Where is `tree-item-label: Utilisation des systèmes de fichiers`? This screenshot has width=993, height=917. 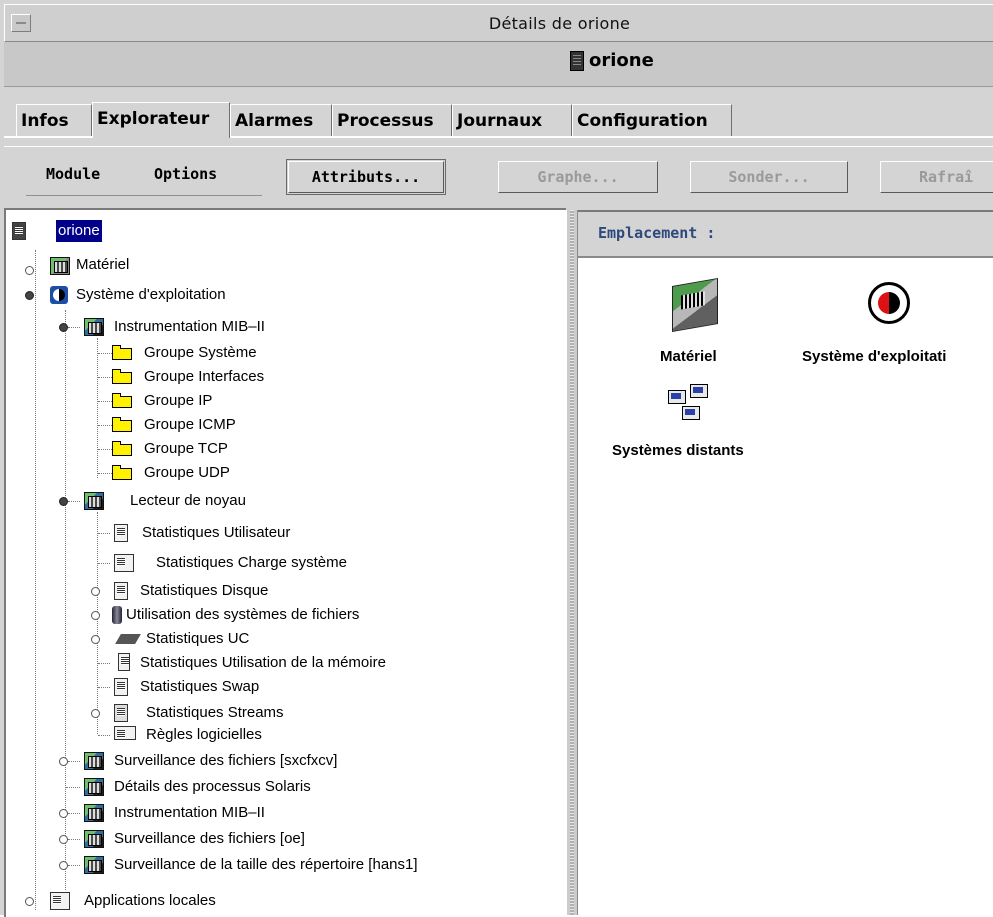
tree-item-label: Utilisation des systèmes de fichiers is located at coordinates (243, 614).